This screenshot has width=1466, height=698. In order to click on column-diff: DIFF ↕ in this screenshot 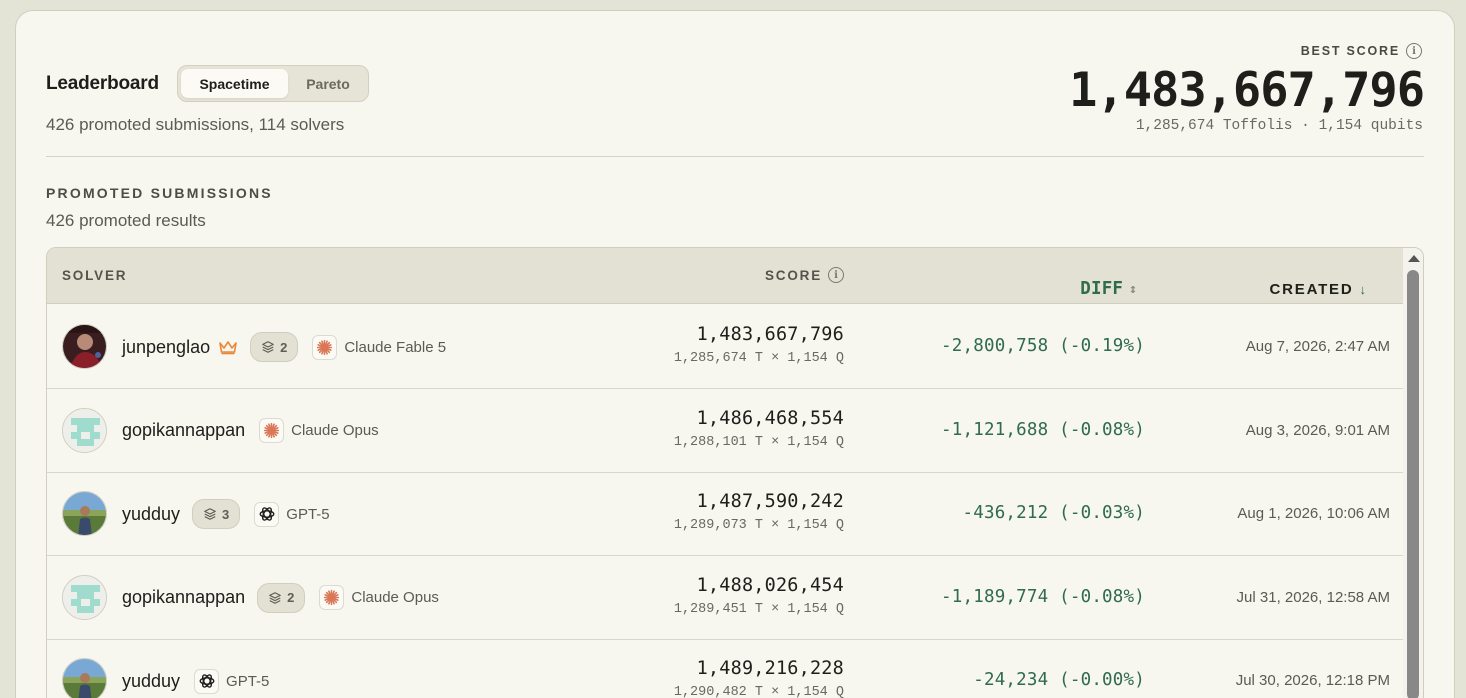, I will do `click(1108, 289)`.